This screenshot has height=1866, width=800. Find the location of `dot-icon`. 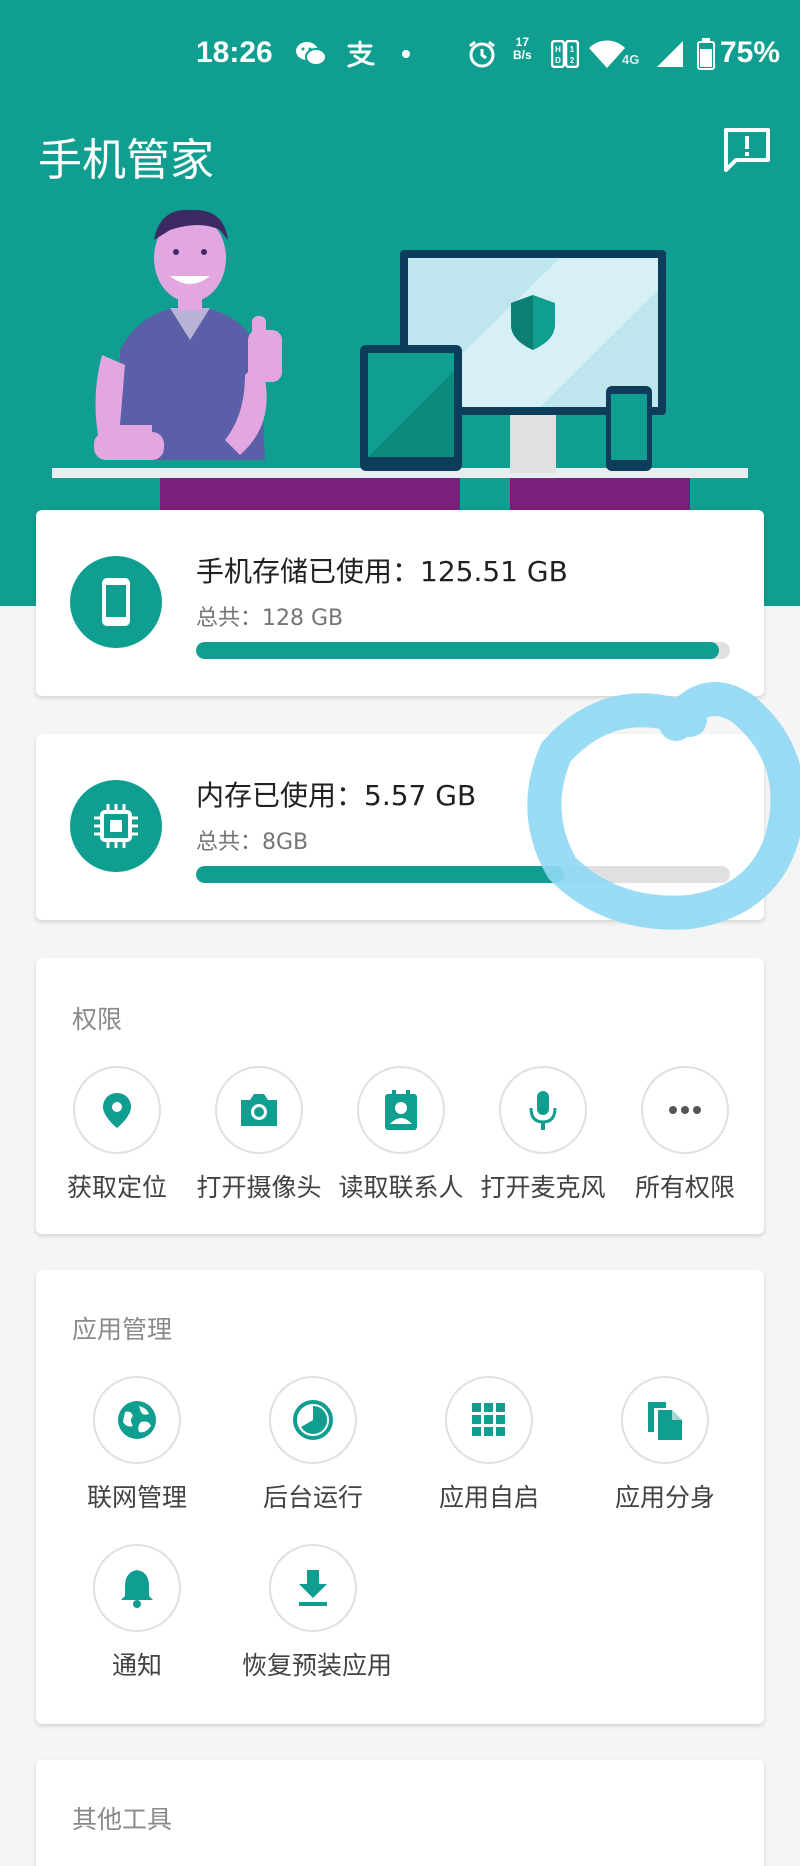

dot-icon is located at coordinates (406, 54).